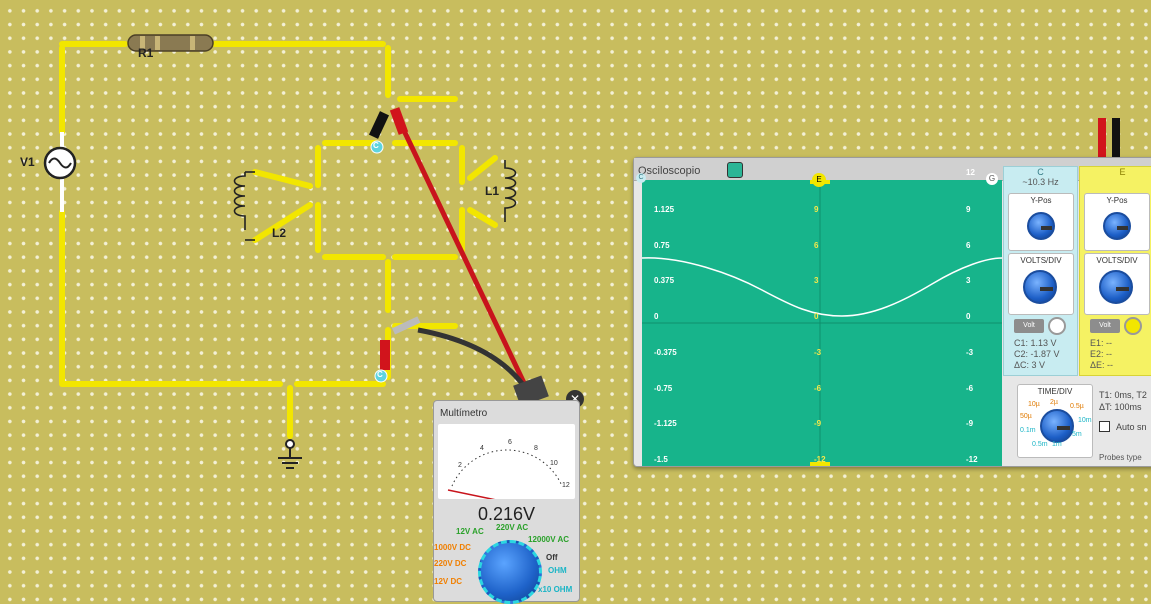 This screenshot has width=1151, height=604. What do you see at coordinates (818, 424) in the screenshot?
I see `tick-mid-6: -9` at bounding box center [818, 424].